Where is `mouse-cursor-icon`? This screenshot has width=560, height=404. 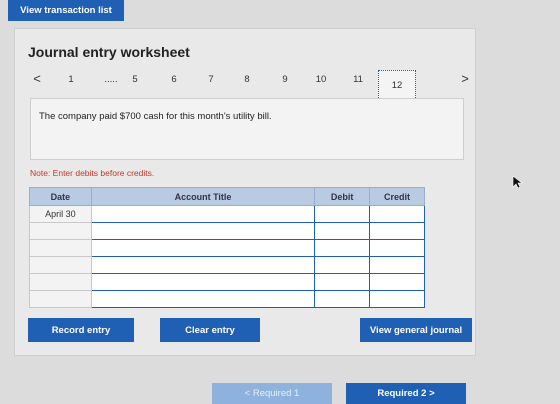
mouse-cursor-icon is located at coordinates (517, 182).